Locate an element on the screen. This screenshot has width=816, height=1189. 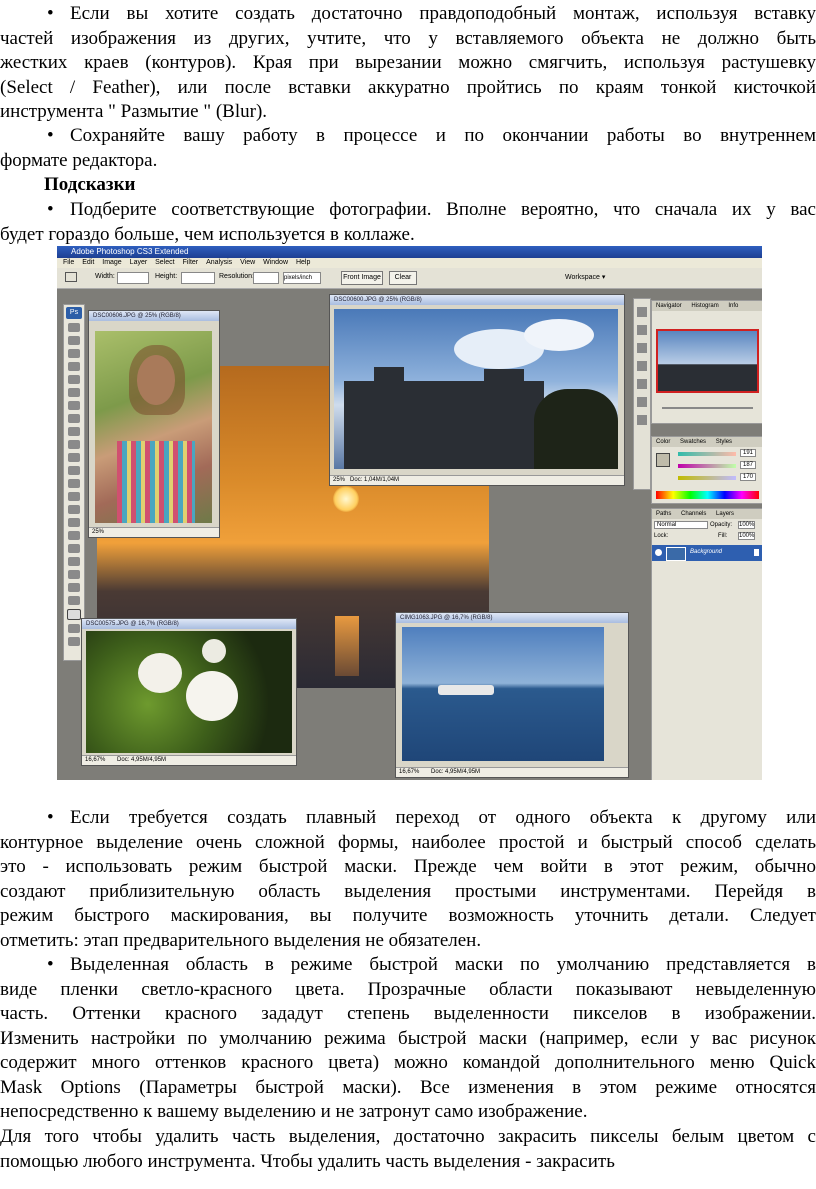
magic-wand-icon is located at coordinates (74, 366).